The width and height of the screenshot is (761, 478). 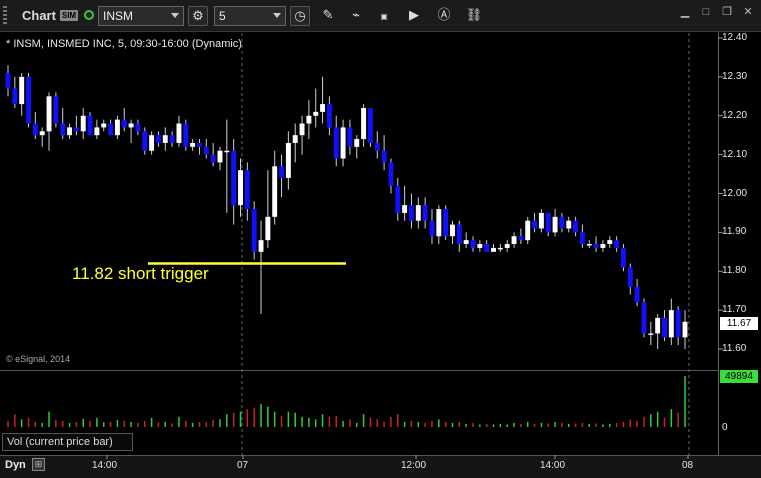 What do you see at coordinates (735, 115) in the screenshot?
I see `price-tick-label: 12.20` at bounding box center [735, 115].